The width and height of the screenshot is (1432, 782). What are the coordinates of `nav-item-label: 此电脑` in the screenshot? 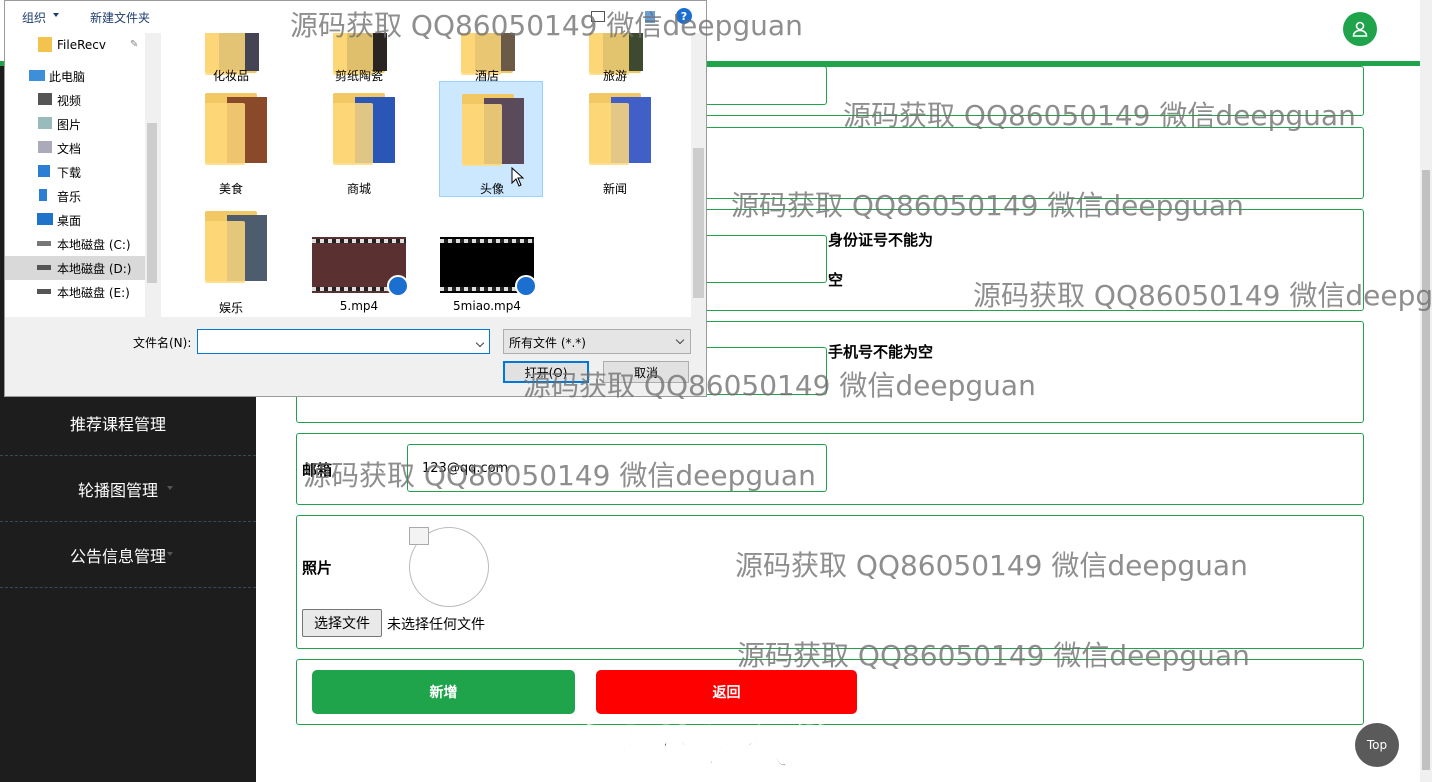 It's located at (67, 76).